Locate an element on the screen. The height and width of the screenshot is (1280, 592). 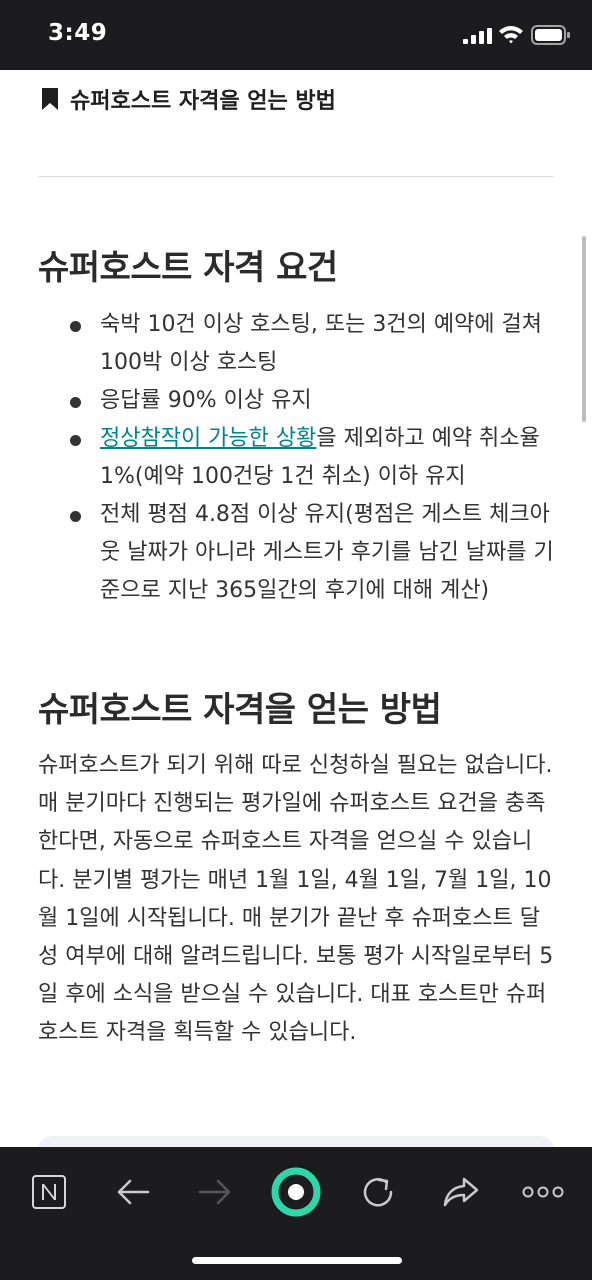
reload-icon is located at coordinates (378, 1192).